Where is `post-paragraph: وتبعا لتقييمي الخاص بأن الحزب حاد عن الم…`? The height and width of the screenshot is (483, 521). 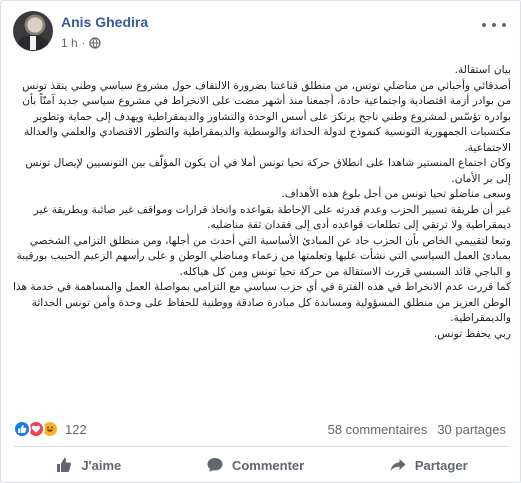 post-paragraph: وتبعا لتقييمي الخاص بأن الحزب حاد عن الم… is located at coordinates (263, 256).